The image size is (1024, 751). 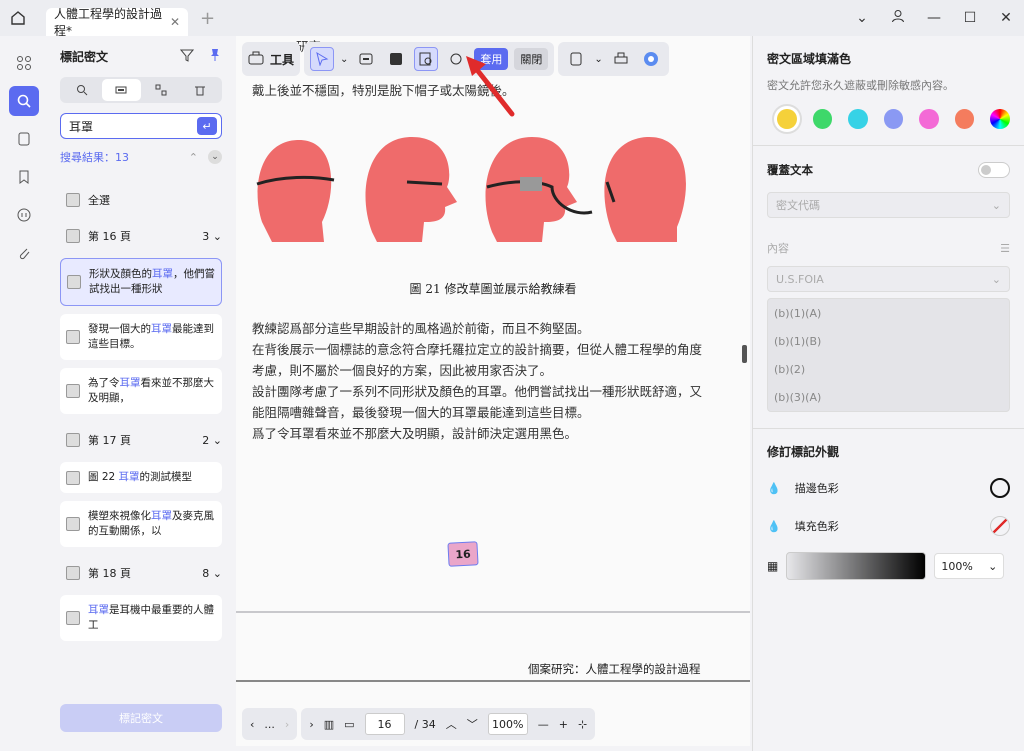 I want to click on redact-pages-icon, so click(x=161, y=90).